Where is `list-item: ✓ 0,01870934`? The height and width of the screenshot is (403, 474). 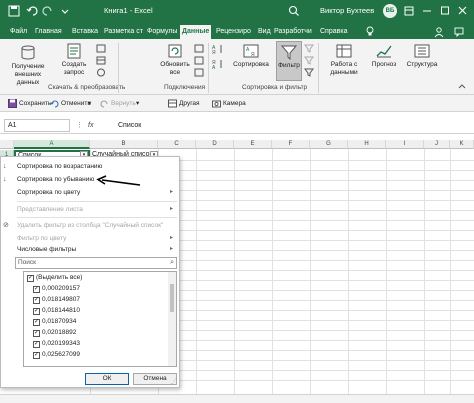
list-item: ✓ 0,01870934 is located at coordinates (54, 322).